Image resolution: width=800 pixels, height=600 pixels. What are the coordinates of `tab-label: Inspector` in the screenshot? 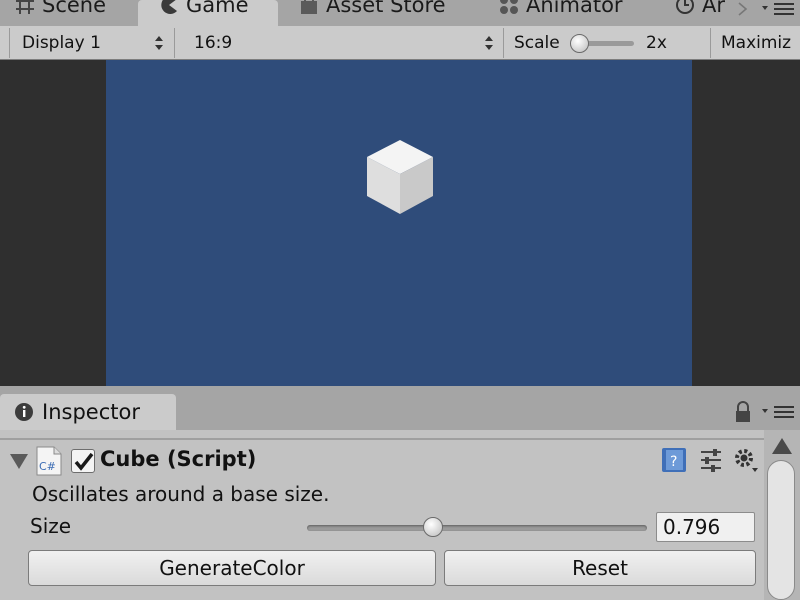 It's located at (91, 412).